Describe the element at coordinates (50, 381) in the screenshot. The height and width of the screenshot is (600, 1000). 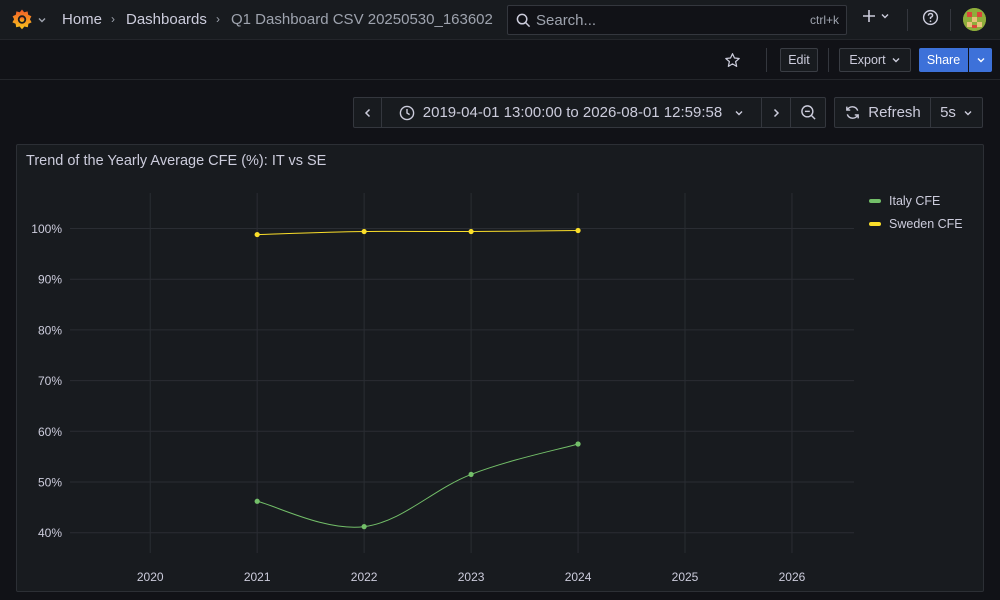
I see `y-tick-label: 70%` at that location.